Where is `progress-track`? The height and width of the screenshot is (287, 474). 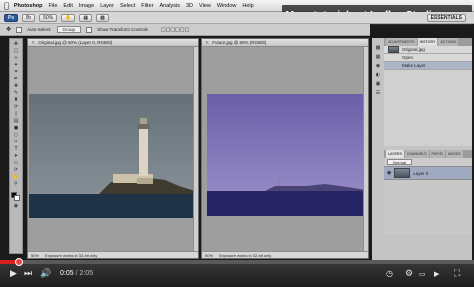
progress-track is located at coordinates (237, 262).